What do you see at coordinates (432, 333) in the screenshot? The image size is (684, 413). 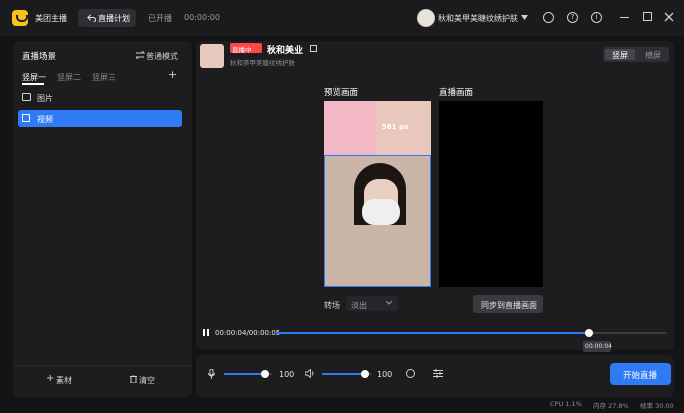 I see `playback-progress` at bounding box center [432, 333].